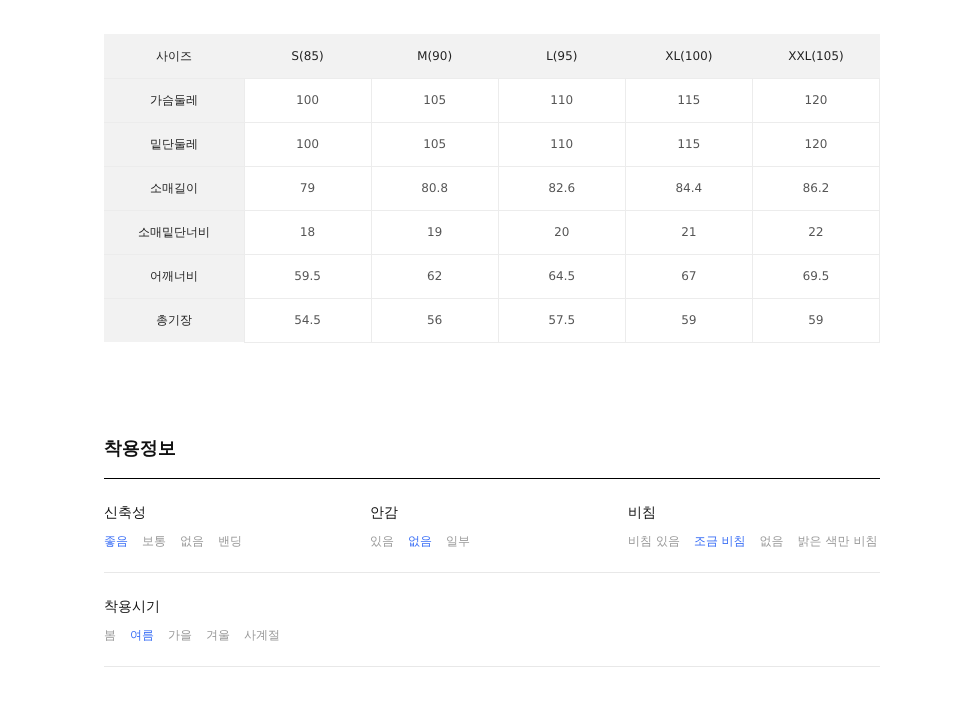  What do you see at coordinates (720, 541) in the screenshot?
I see `attribute-option: 조금 비침` at bounding box center [720, 541].